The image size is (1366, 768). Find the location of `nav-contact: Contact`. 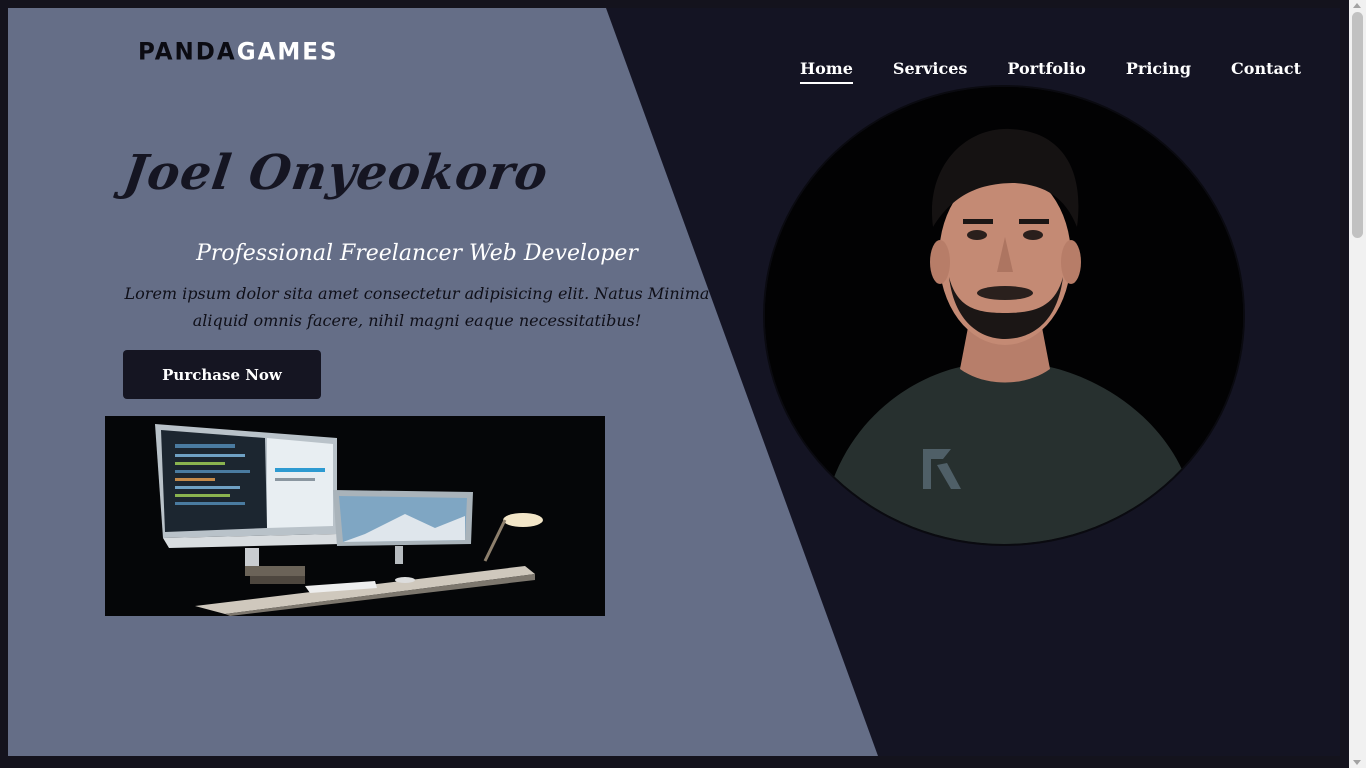

nav-contact: Contact is located at coordinates (1266, 69).